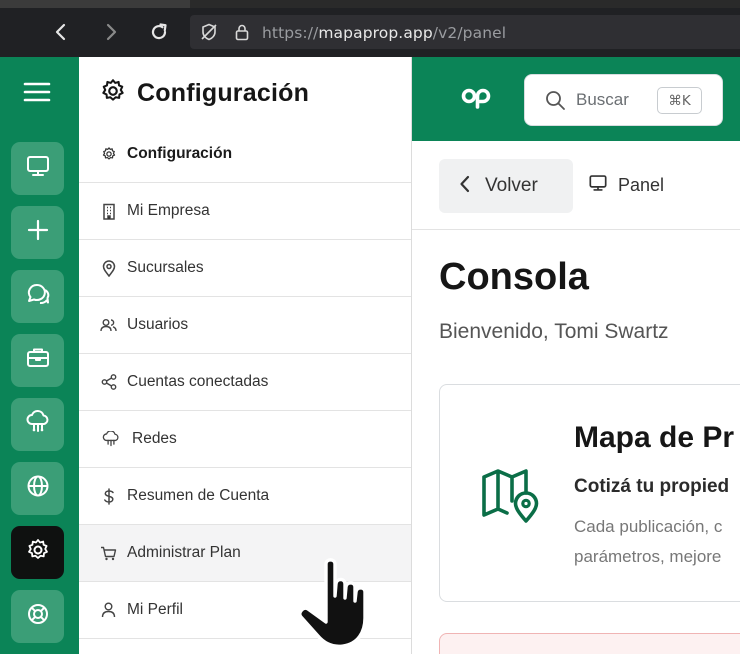 The image size is (740, 654). What do you see at coordinates (576, 185) in the screenshot?
I see `sub-navigation: Volver Panel` at bounding box center [576, 185].